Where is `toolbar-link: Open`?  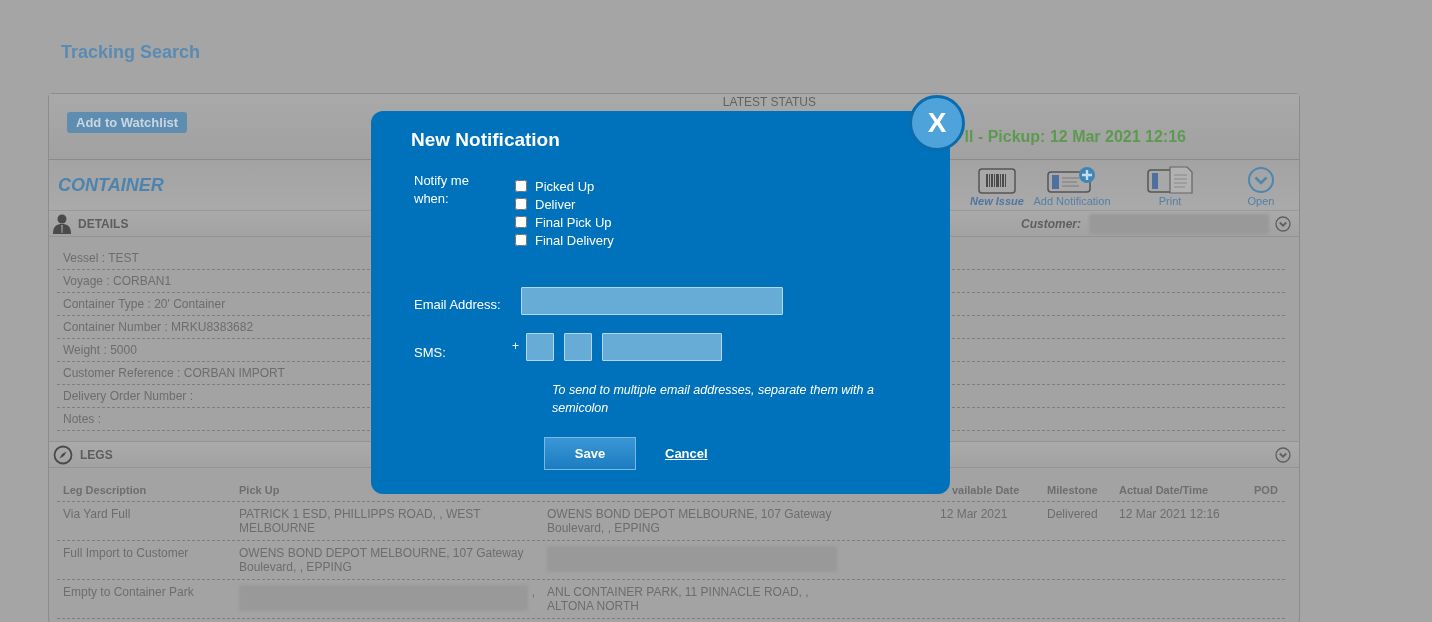
toolbar-link: Open is located at coordinates (1261, 201).